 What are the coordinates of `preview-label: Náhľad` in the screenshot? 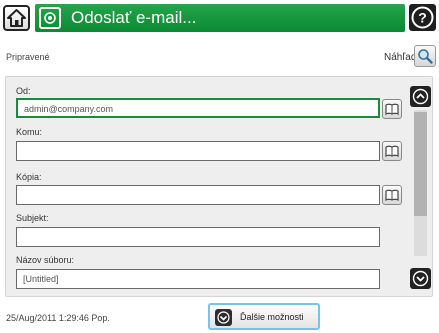 It's located at (400, 57).